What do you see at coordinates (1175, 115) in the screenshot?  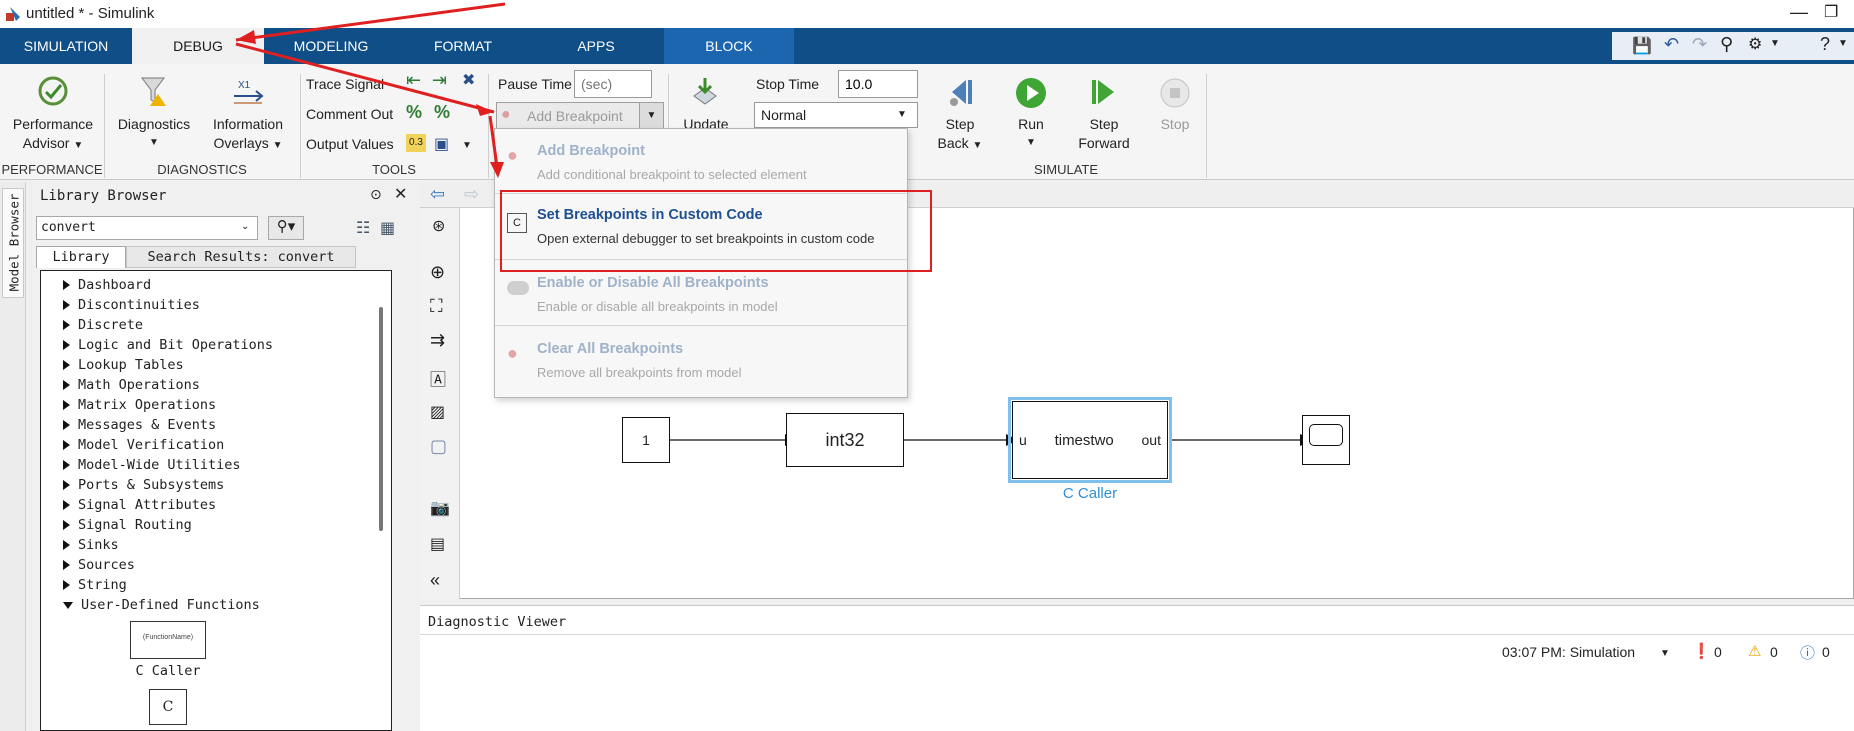 I see `stop-button: Stop` at bounding box center [1175, 115].